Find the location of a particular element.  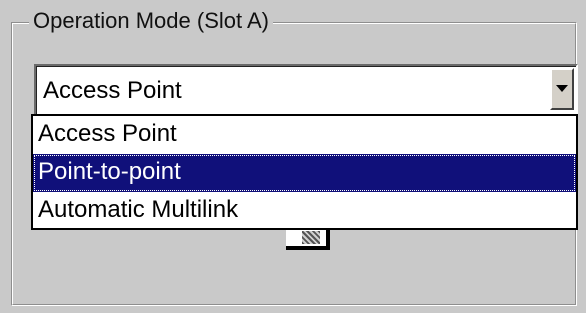

dropdown-toggle-button is located at coordinates (562, 89).